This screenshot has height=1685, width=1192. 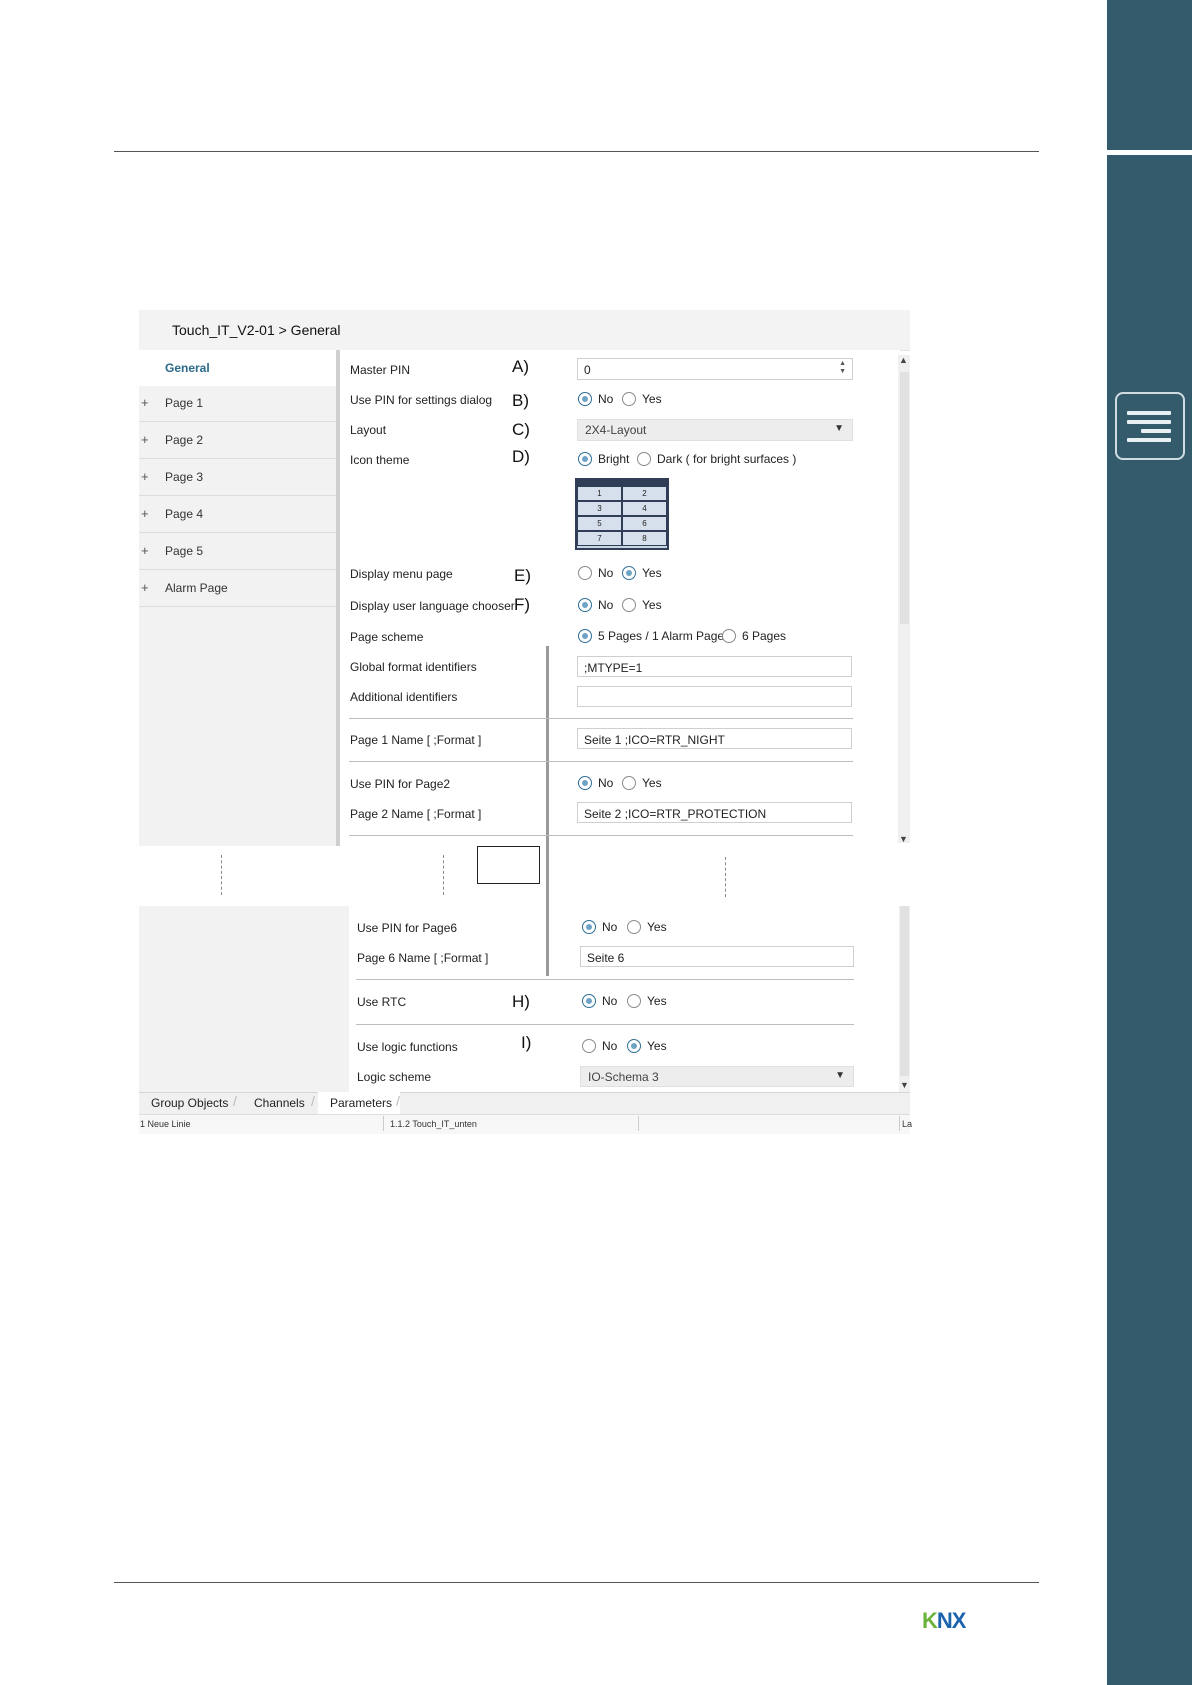 I want to click on page1-name-input: Seite 1 ;ICO=RTR_NIGHT, so click(x=714, y=738).